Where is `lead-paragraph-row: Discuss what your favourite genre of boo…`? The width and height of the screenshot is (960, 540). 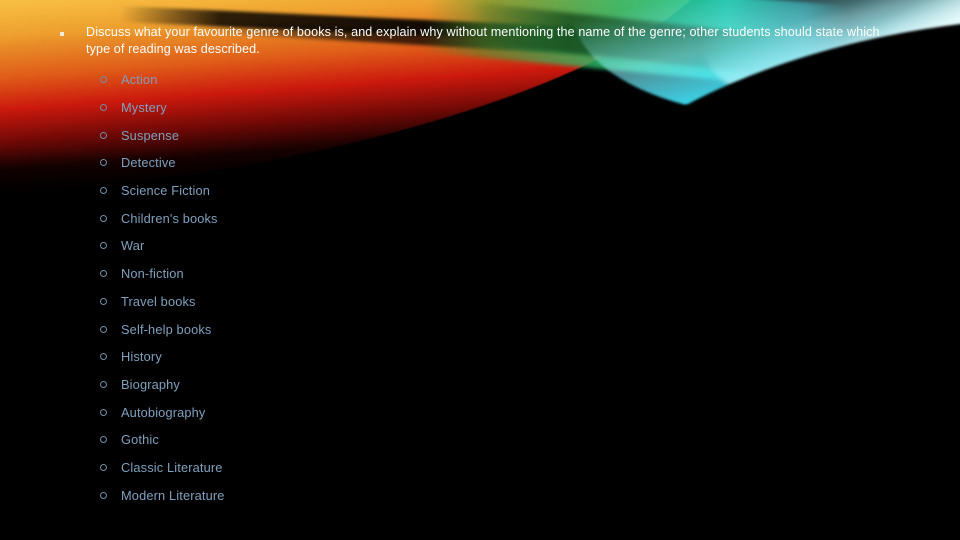
lead-paragraph-row: Discuss what your favourite genre of boo… is located at coordinates (480, 41).